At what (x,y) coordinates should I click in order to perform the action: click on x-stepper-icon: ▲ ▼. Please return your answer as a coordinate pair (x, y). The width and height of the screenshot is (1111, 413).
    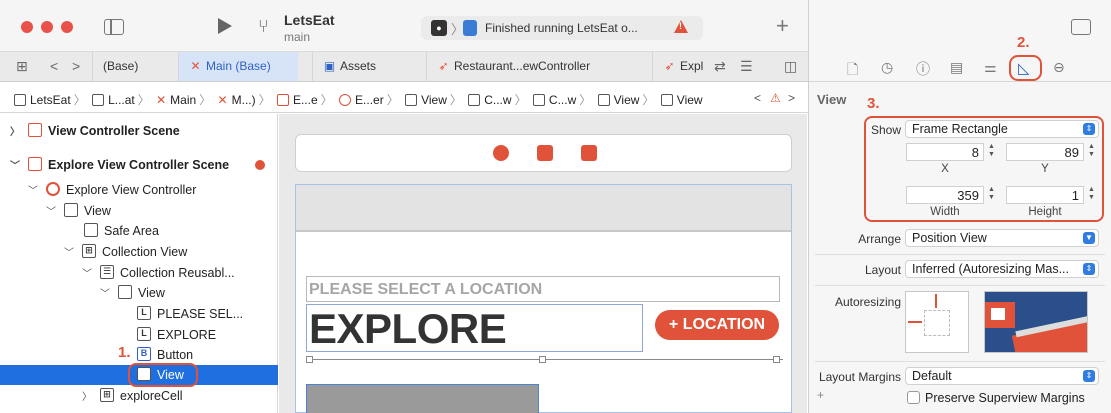
    Looking at the image, I should click on (991, 152).